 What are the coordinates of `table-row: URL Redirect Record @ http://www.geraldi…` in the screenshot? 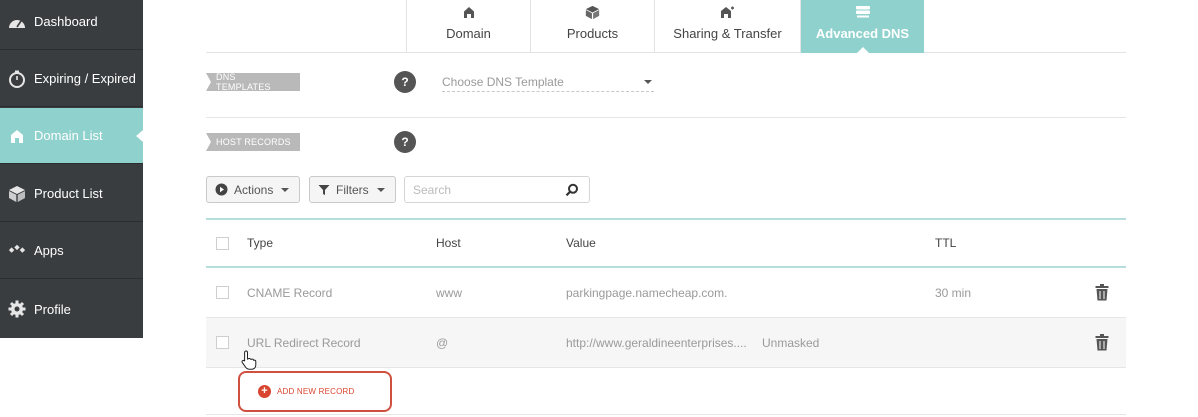 It's located at (666, 343).